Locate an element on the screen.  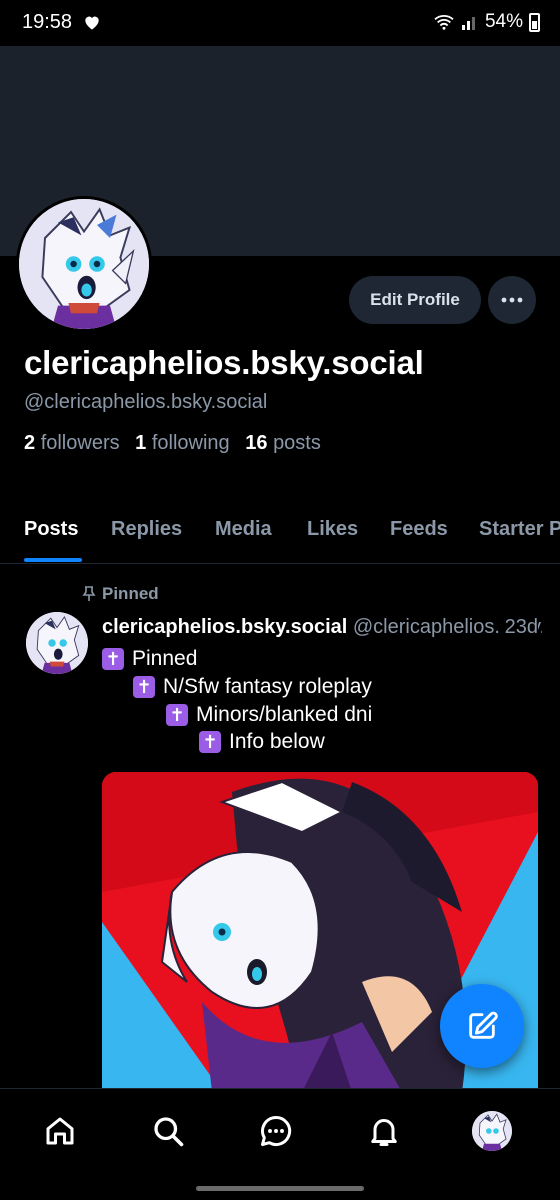
status-bar: 19:58 54% is located at coordinates (280, 23).